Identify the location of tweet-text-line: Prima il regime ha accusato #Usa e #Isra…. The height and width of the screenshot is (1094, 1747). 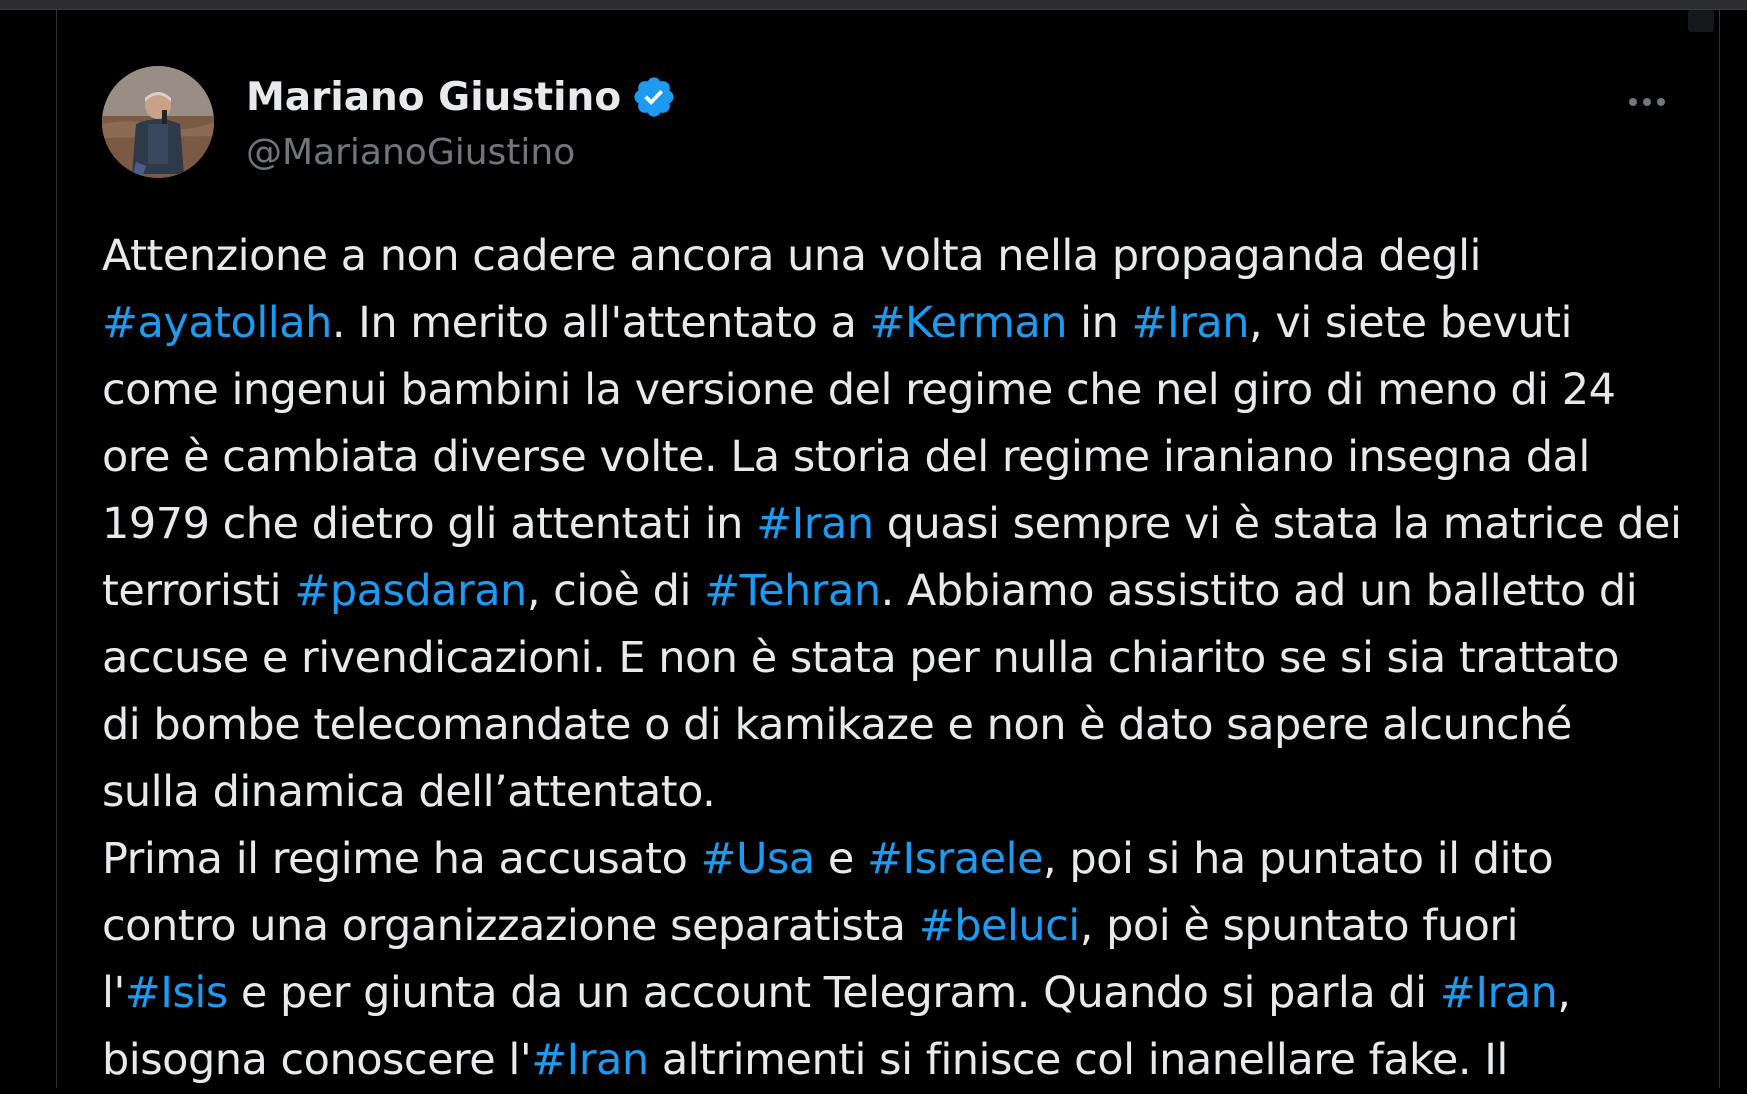
(914, 859).